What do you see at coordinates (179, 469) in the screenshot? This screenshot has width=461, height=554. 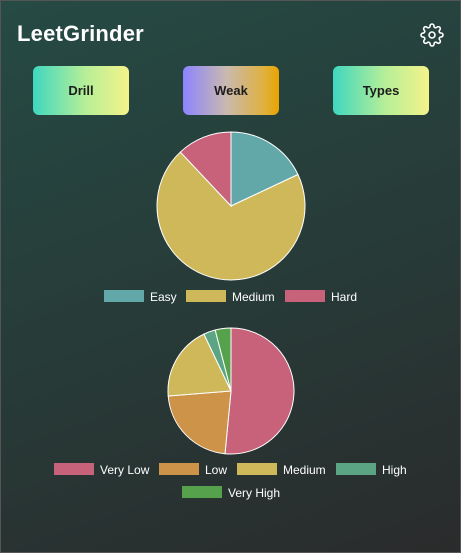 I see `legend-swatch-low` at bounding box center [179, 469].